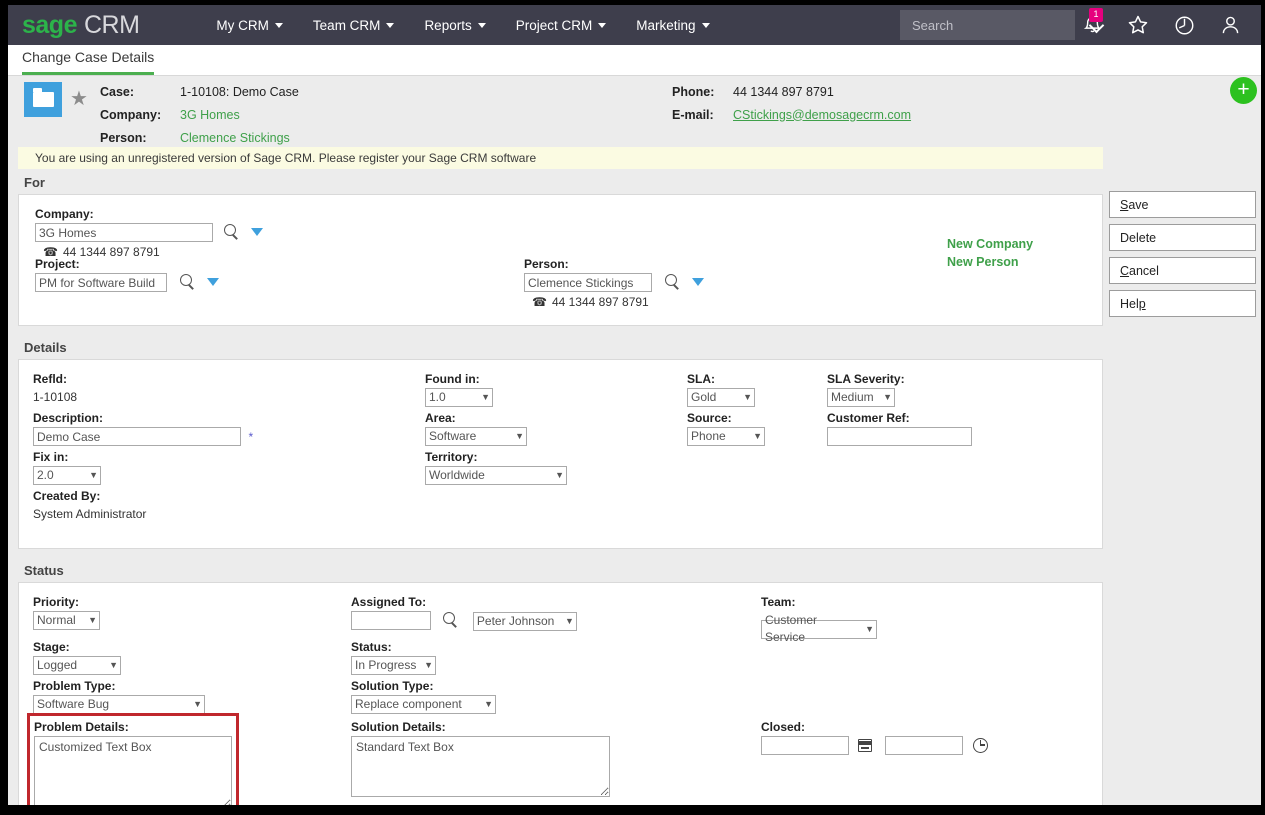 The width and height of the screenshot is (1265, 815). I want to click on fixin-value: 2.0, so click(45, 475).